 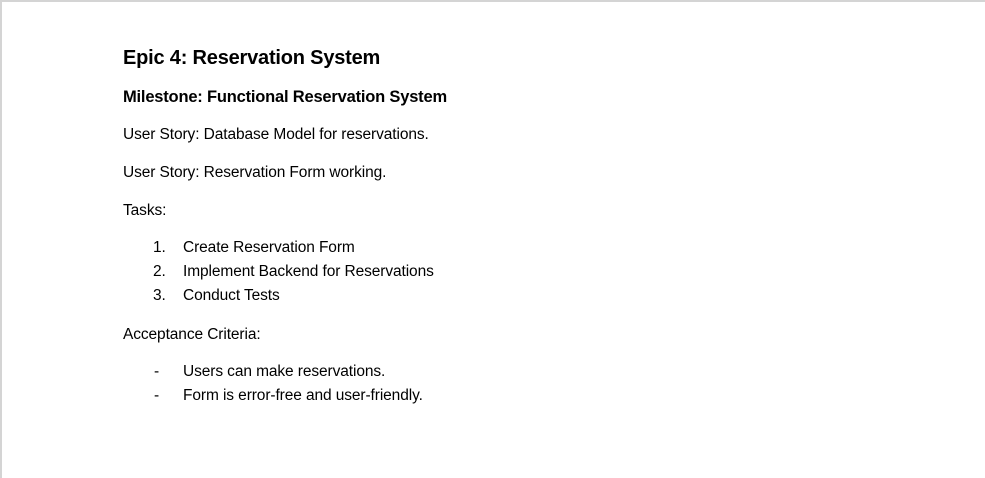 I want to click on criteria-text: Users can make reservations., so click(x=284, y=371).